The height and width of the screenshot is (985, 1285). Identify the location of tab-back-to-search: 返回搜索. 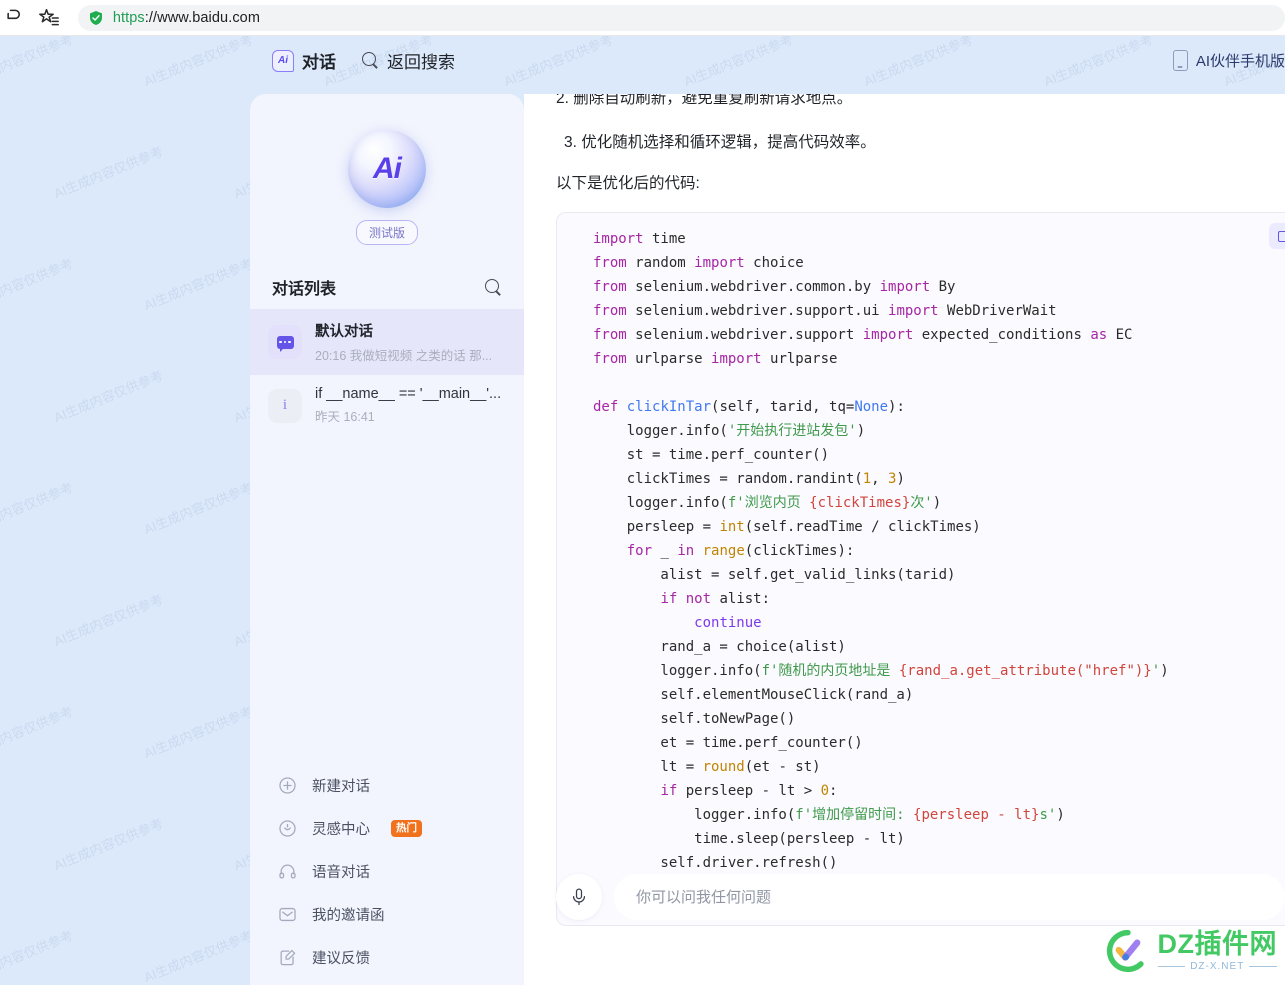
(408, 60).